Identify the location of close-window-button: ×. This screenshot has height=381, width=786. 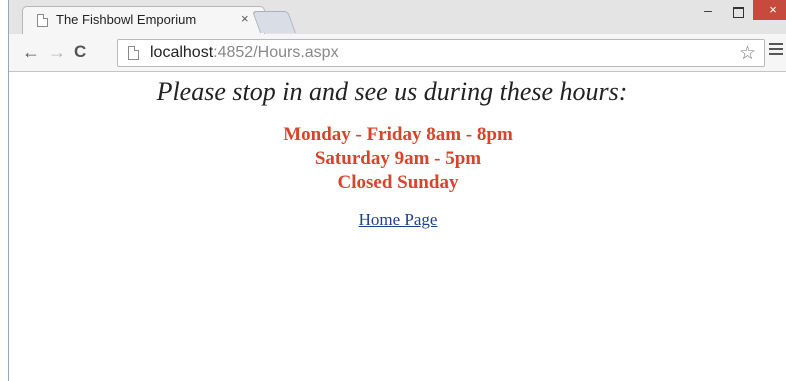
(769, 10).